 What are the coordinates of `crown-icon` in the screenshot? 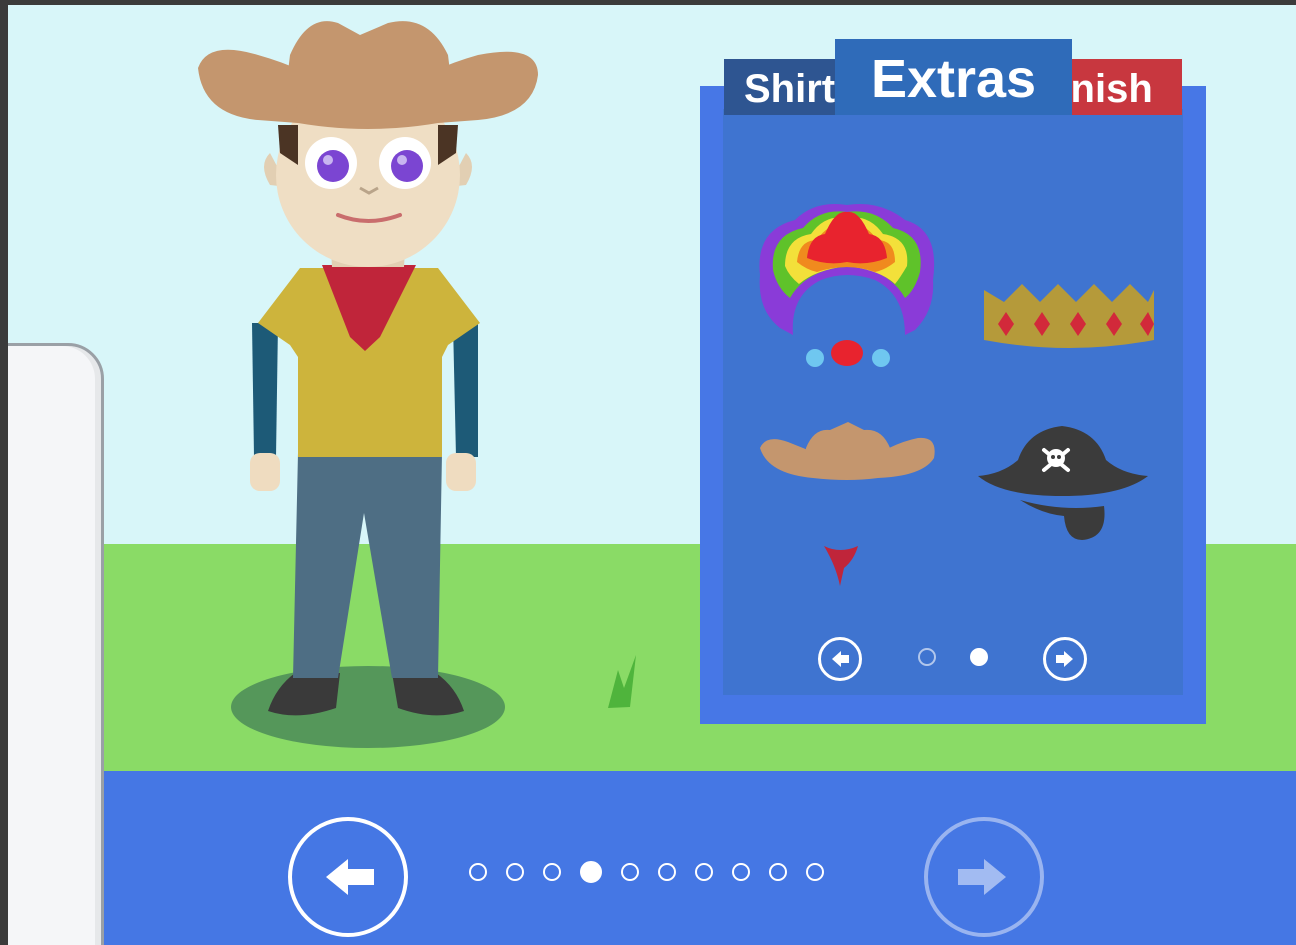 It's located at (1069, 316).